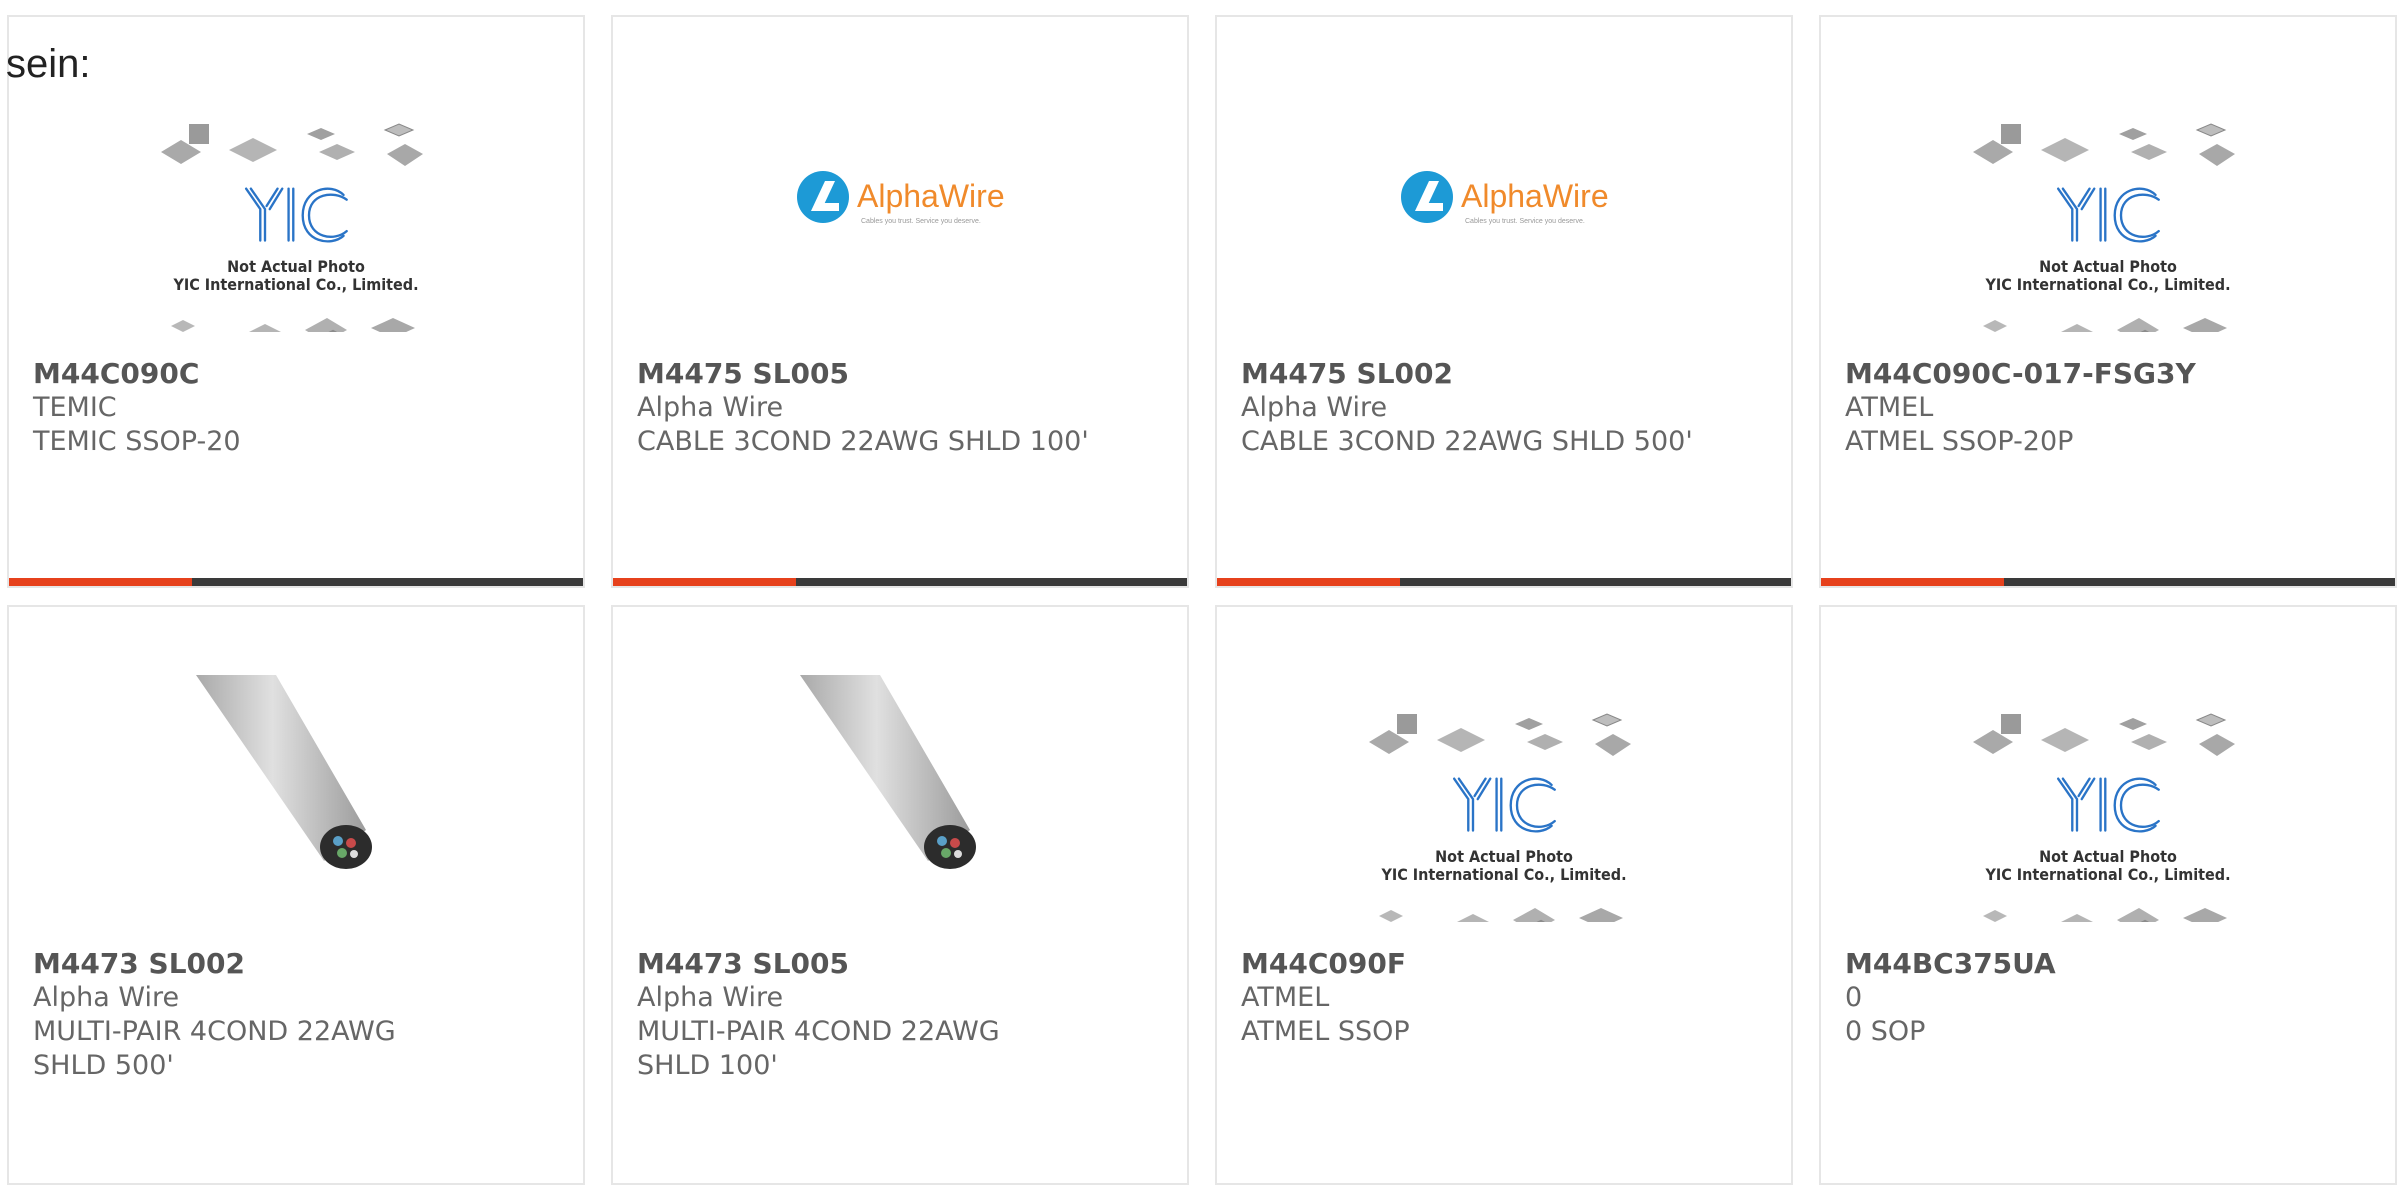 This screenshot has width=2400, height=1185. What do you see at coordinates (1959, 441) in the screenshot?
I see `description: ATMEL SSOP-20P` at bounding box center [1959, 441].